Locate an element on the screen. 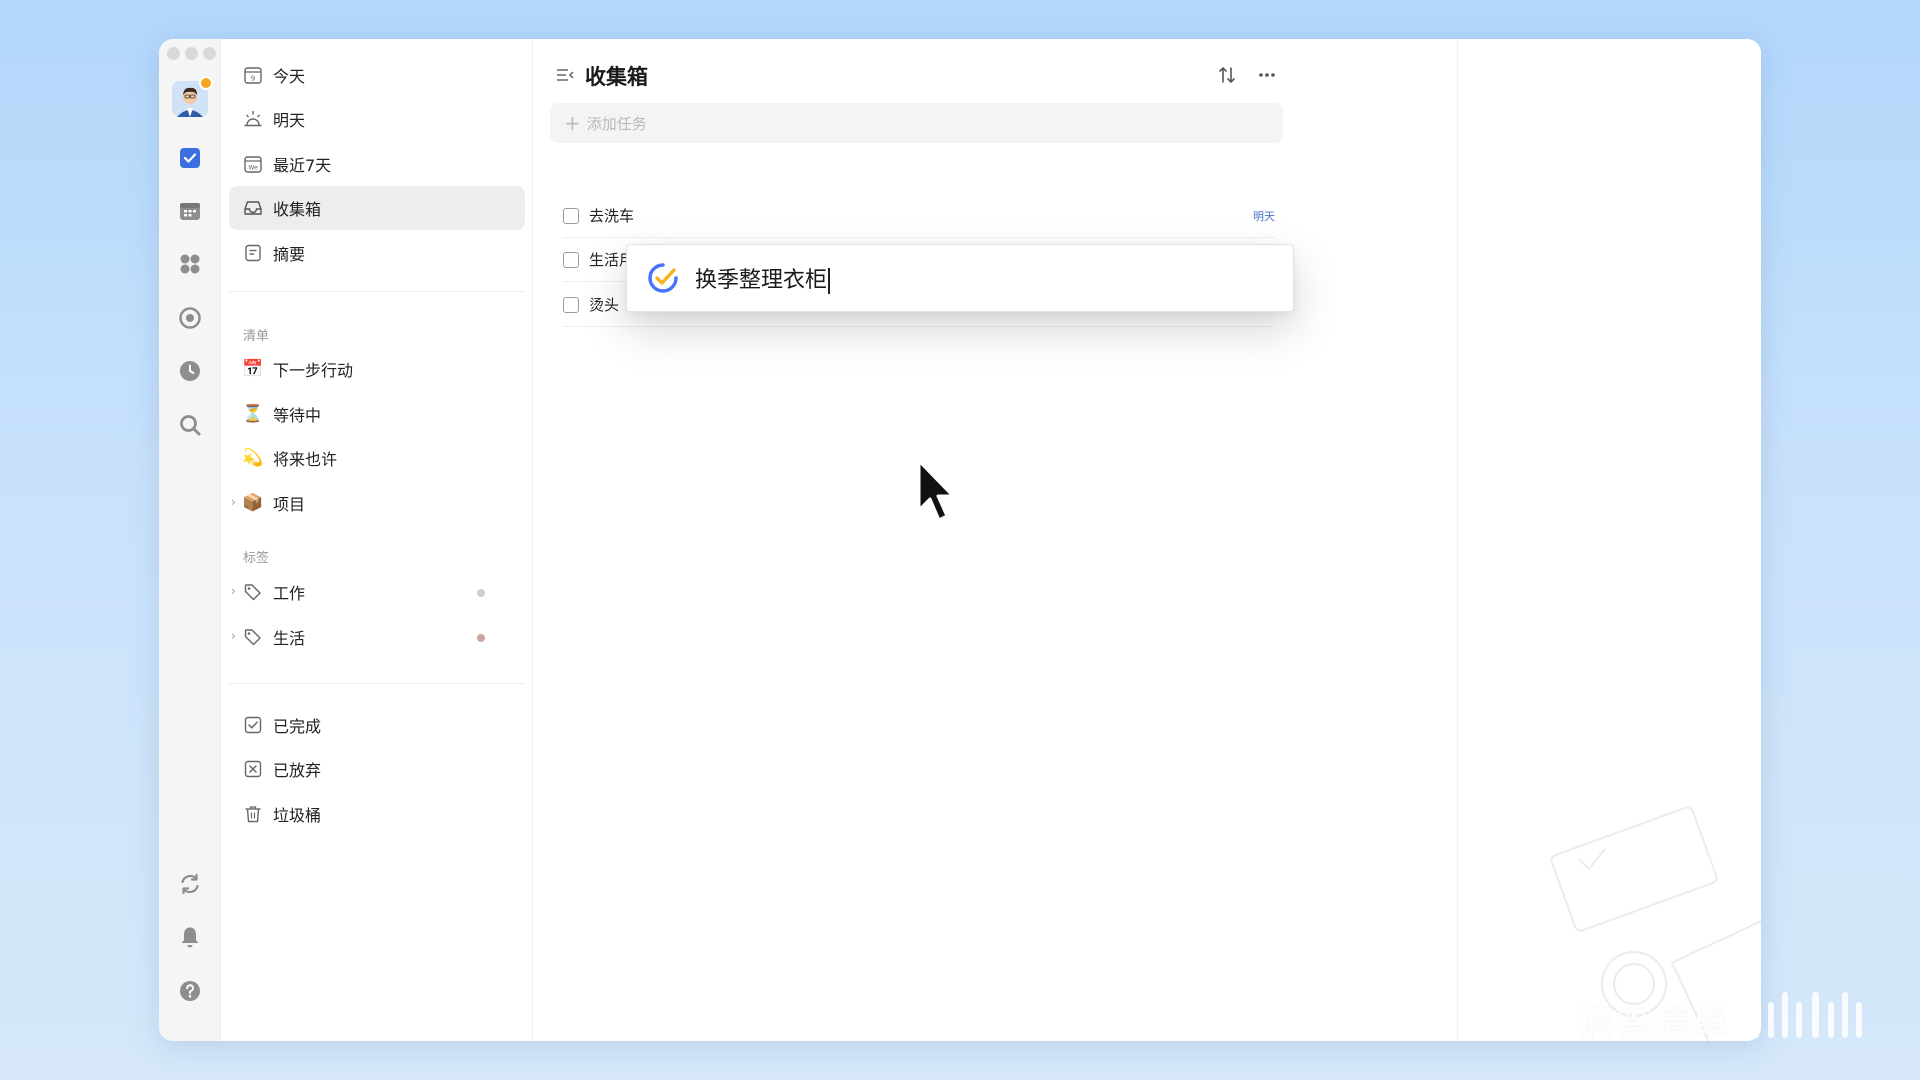  minimize-window-button is located at coordinates (191, 53).